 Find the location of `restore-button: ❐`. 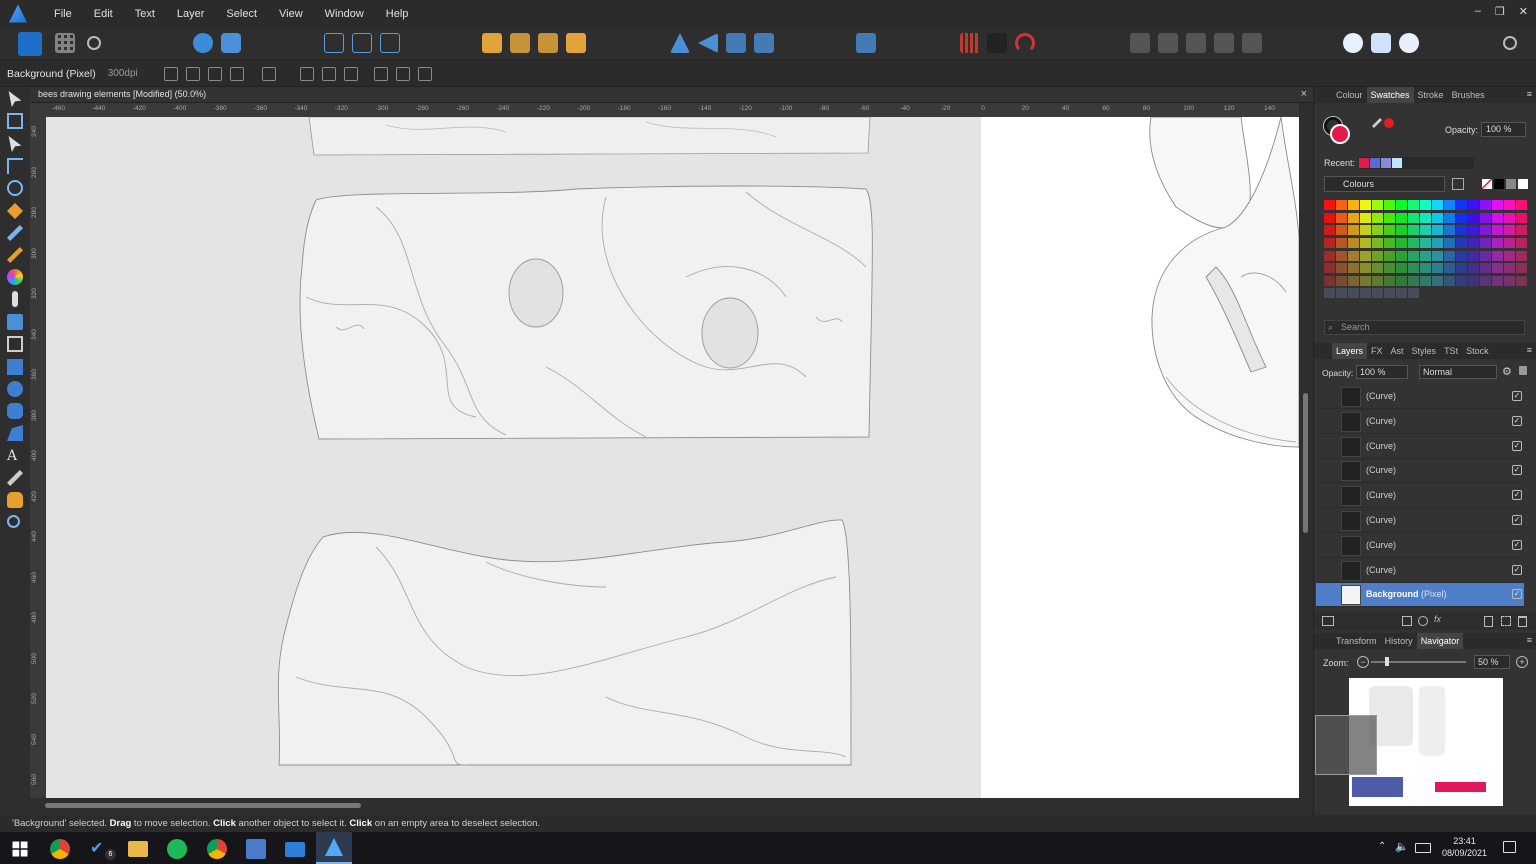

restore-button: ❐ is located at coordinates (1500, 11).